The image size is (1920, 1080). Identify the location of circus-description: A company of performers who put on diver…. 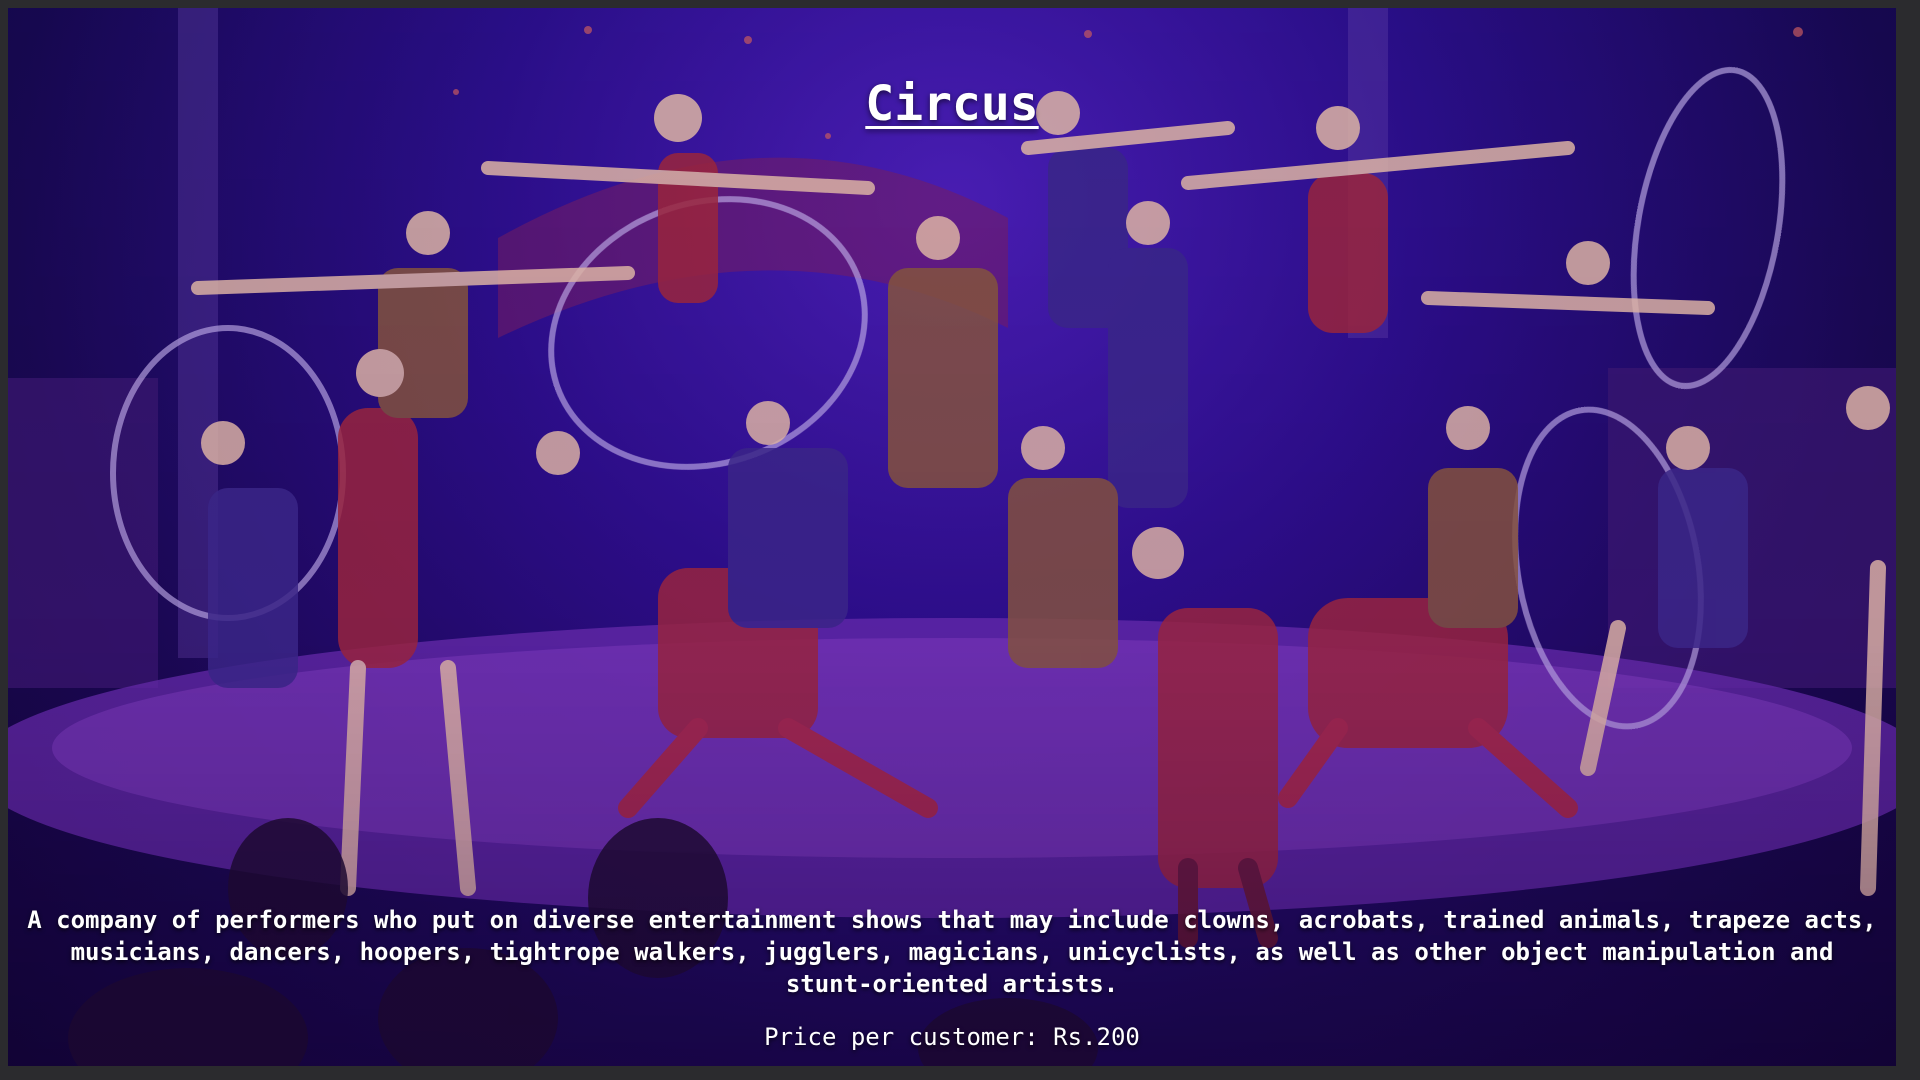
(952, 952).